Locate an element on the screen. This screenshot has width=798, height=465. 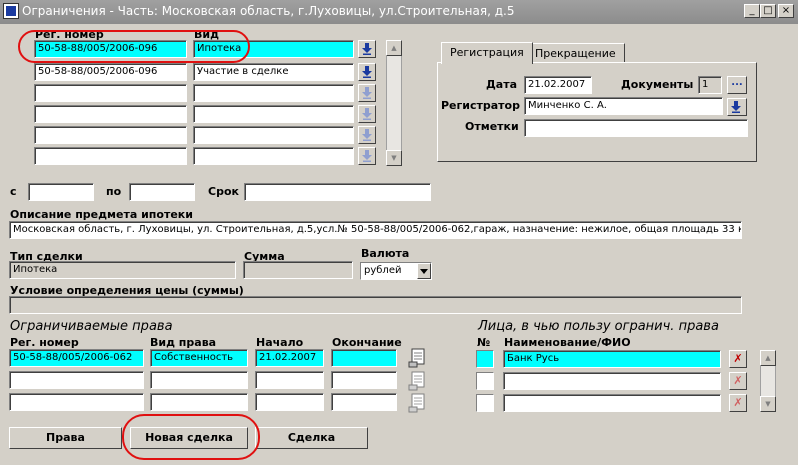
notes-field is located at coordinates (636, 128).